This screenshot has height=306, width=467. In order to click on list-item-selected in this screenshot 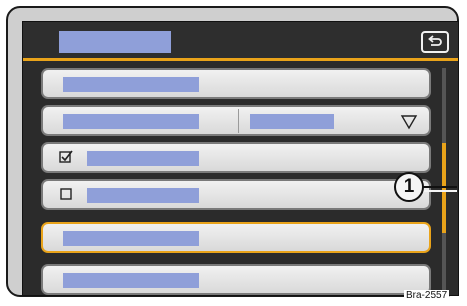, I will do `click(236, 237)`.